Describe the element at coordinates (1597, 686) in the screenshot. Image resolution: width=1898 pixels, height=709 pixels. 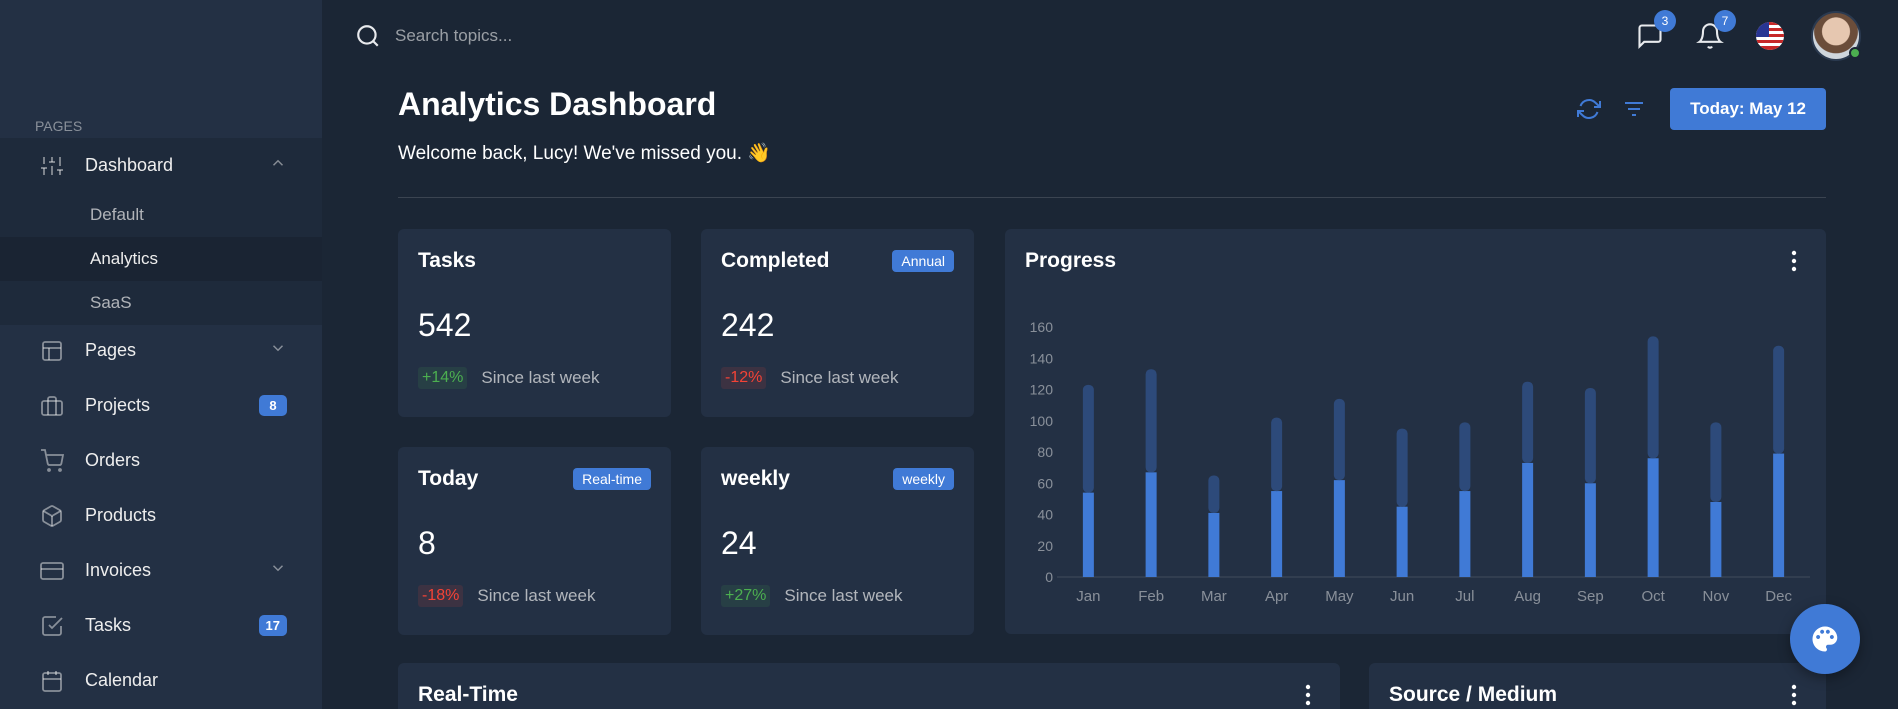
I see `source-medium-card: Source / Medium` at that location.